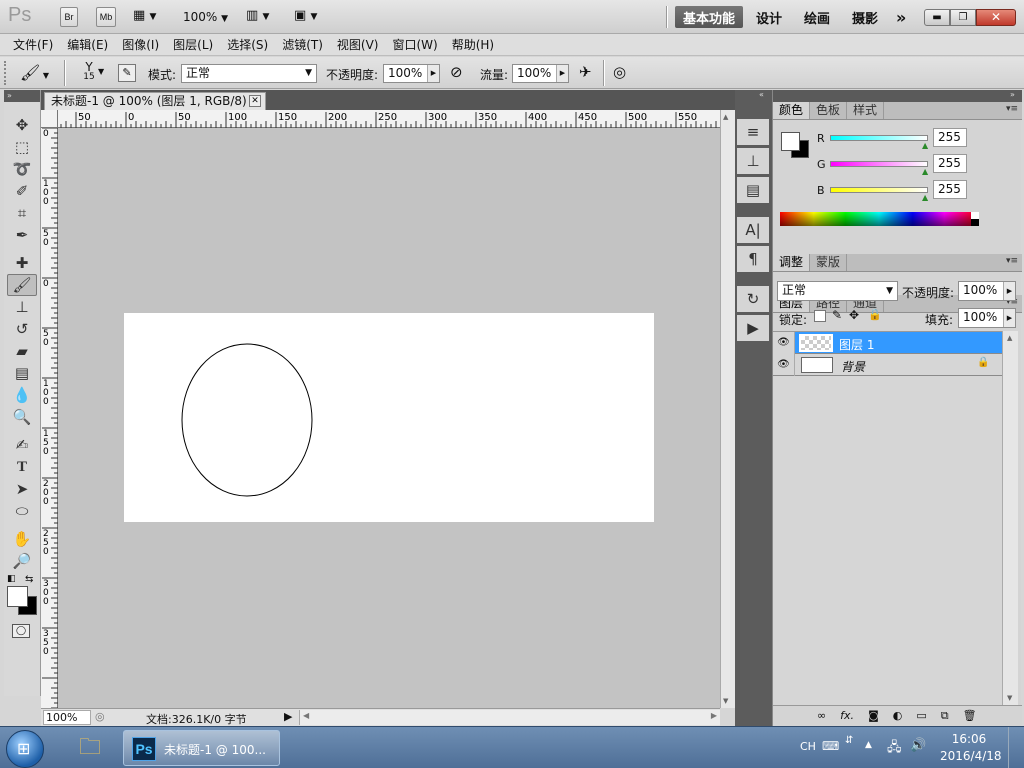 The height and width of the screenshot is (768, 1024). What do you see at coordinates (257, 15) in the screenshot?
I see `arrange-documents-button: ▥ ▼` at bounding box center [257, 15].